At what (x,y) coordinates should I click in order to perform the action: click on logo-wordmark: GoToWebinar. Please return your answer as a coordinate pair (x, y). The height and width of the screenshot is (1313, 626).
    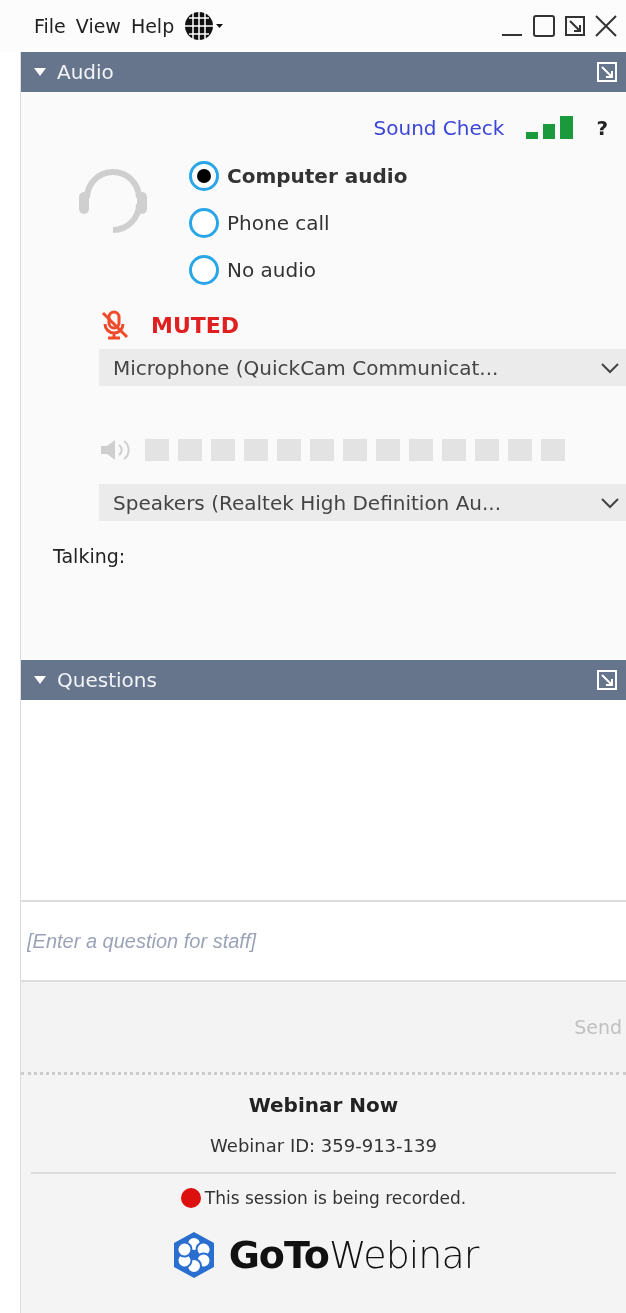
    Looking at the image, I should click on (353, 1255).